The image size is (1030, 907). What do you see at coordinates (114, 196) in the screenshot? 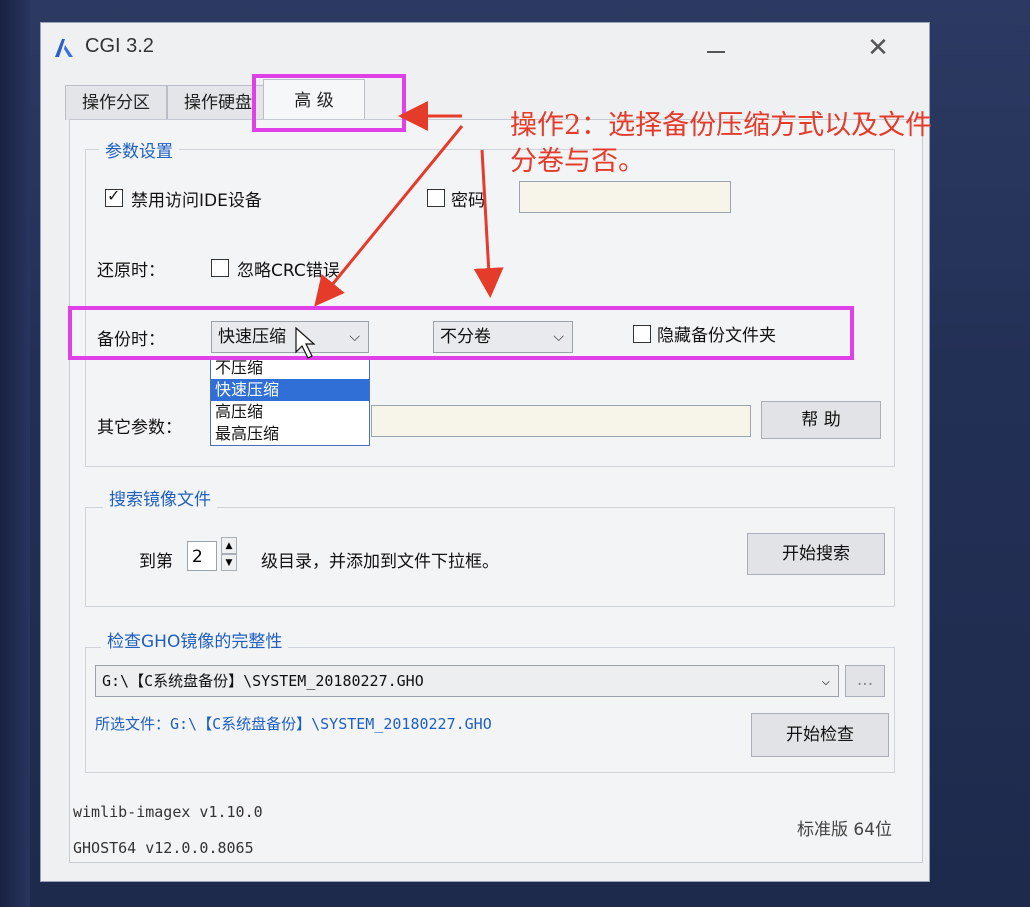
I see `disable-ide-checkbox` at bounding box center [114, 196].